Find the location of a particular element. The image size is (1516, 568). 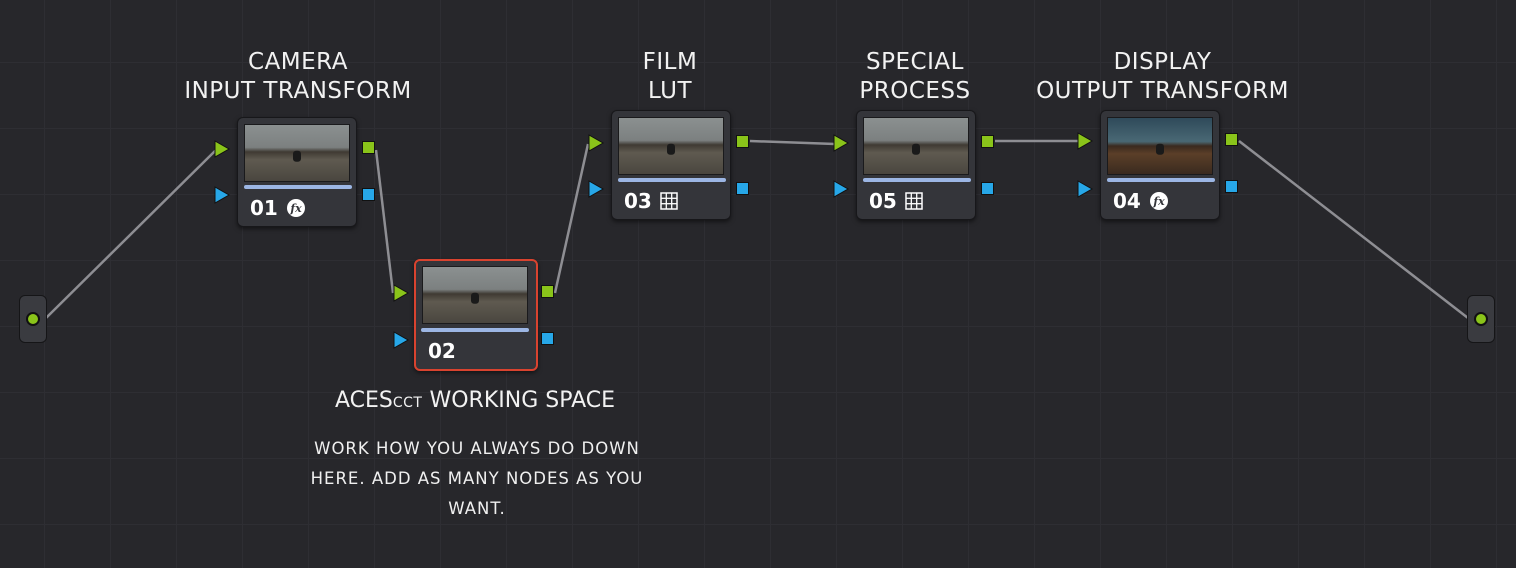

working-space-title: ACESCCT WORKING SPACE is located at coordinates (475, 400).